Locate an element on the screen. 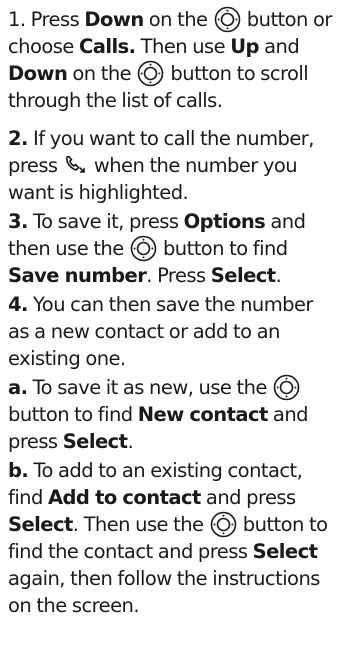  step-text: . Then use the is located at coordinates (140, 524).